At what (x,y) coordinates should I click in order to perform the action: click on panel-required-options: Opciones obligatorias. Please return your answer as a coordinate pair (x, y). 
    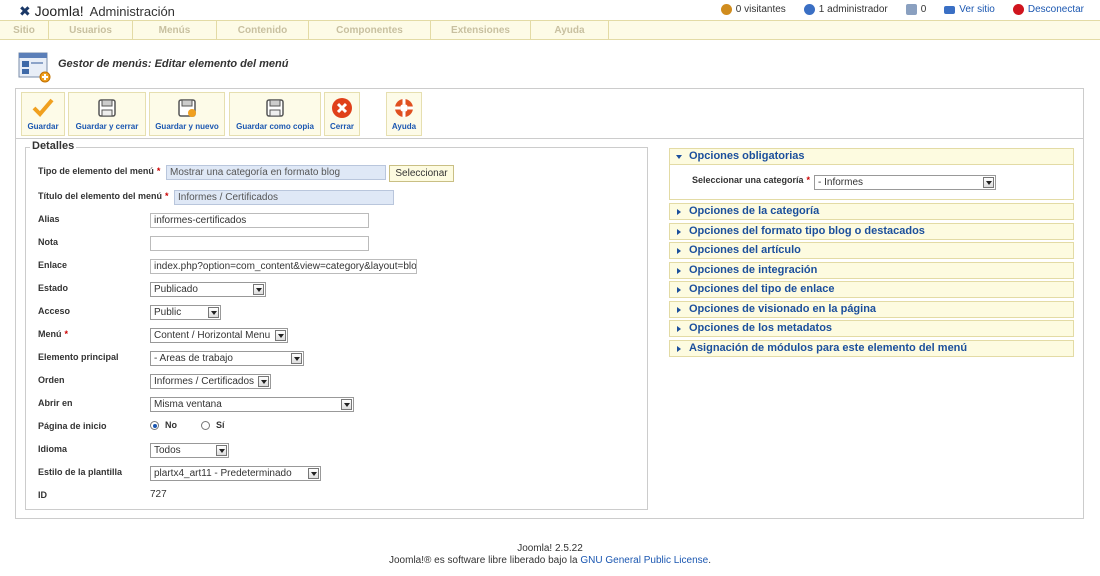
    Looking at the image, I should click on (871, 156).